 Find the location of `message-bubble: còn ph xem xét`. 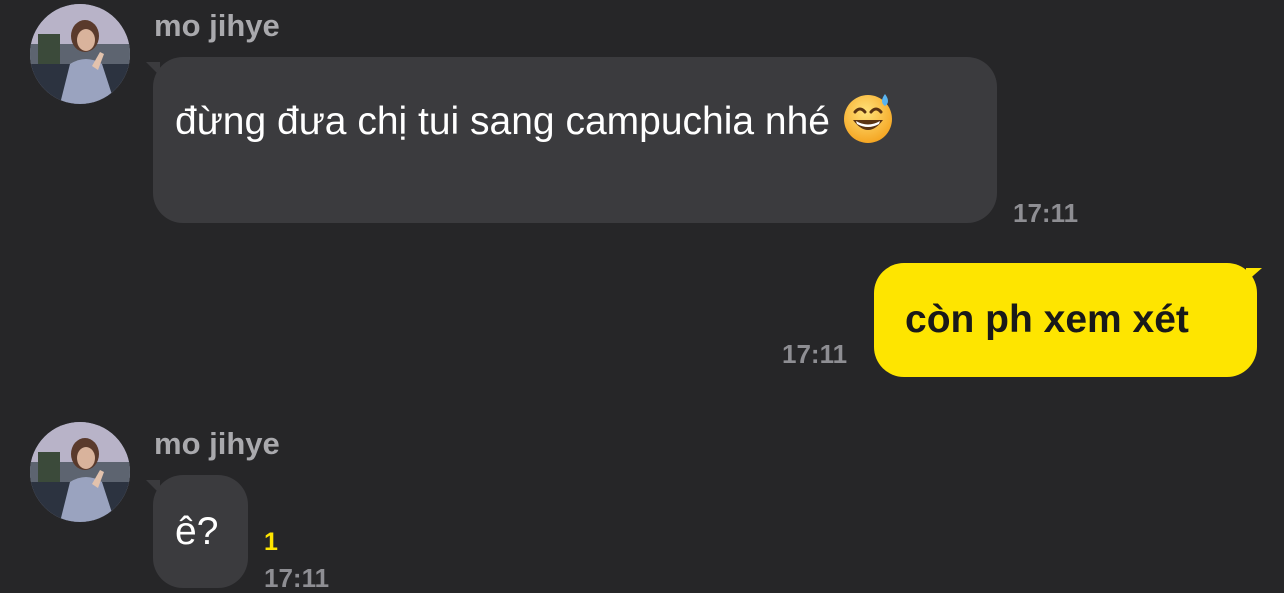

message-bubble: còn ph xem xét is located at coordinates (1065, 320).